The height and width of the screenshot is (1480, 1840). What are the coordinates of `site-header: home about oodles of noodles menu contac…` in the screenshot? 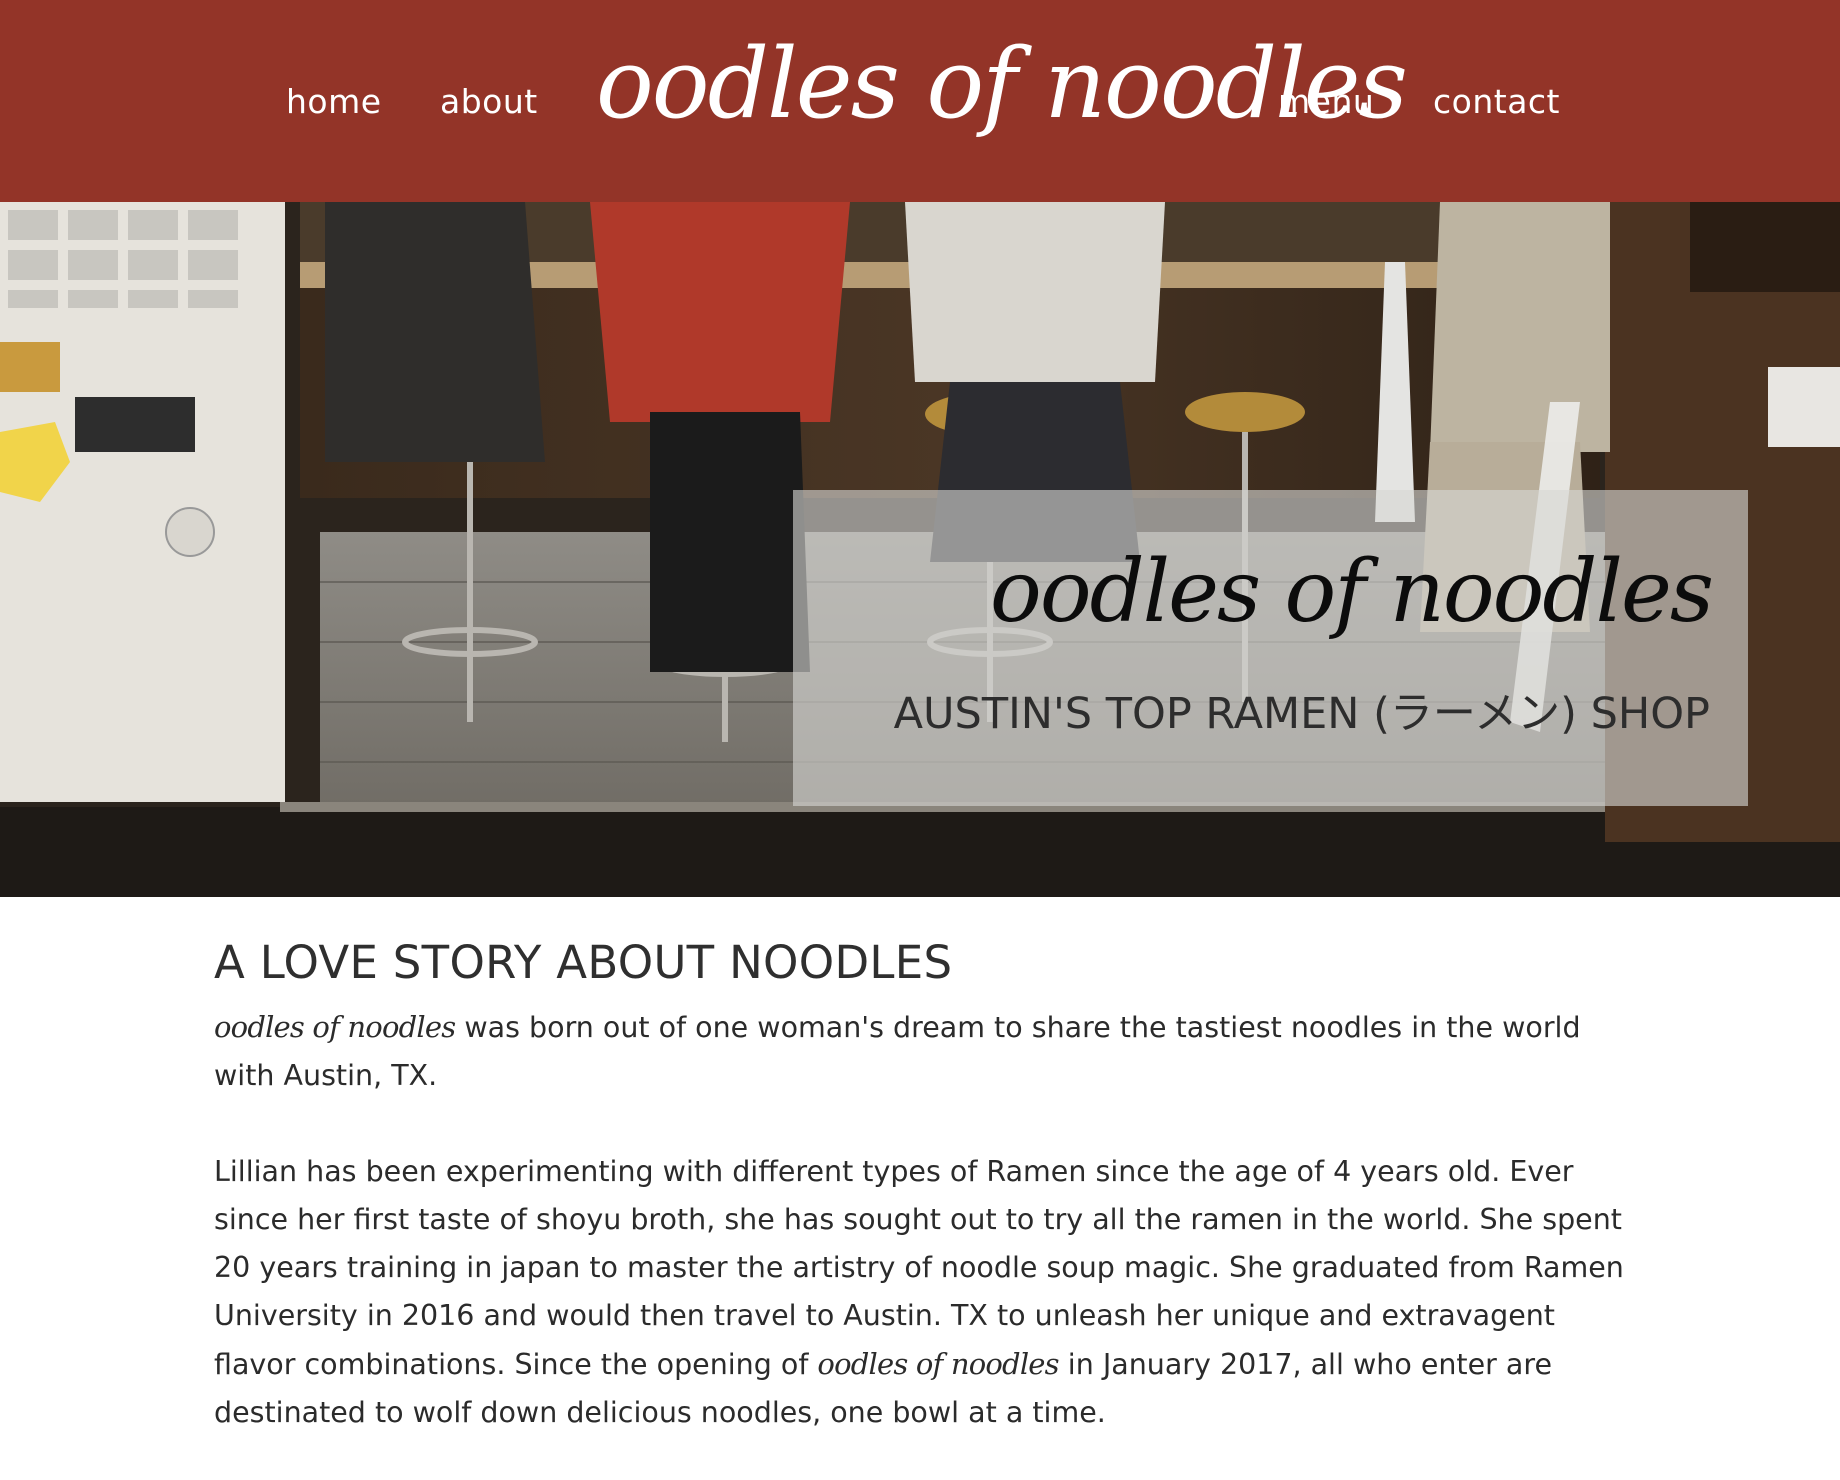 It's located at (920, 101).